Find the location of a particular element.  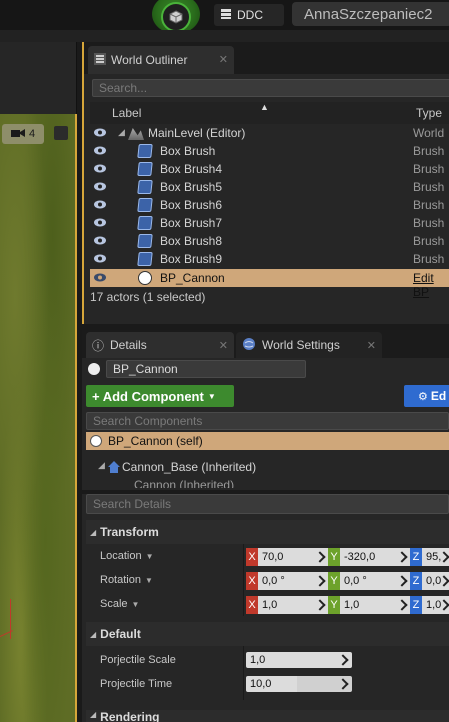

edit-label: Ed is located at coordinates (438, 396).